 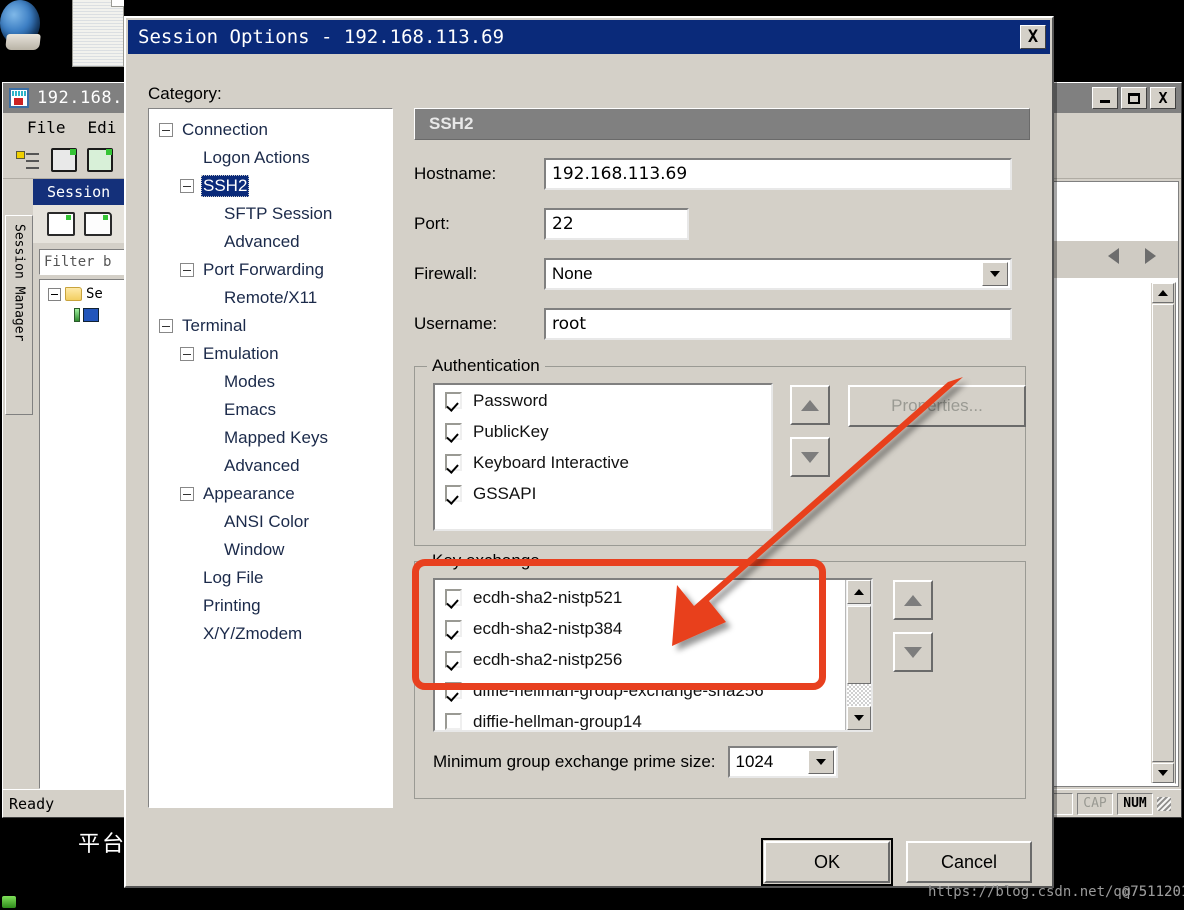 What do you see at coordinates (270, 186) in the screenshot?
I see `tree-item-ssh2: SSH2` at bounding box center [270, 186].